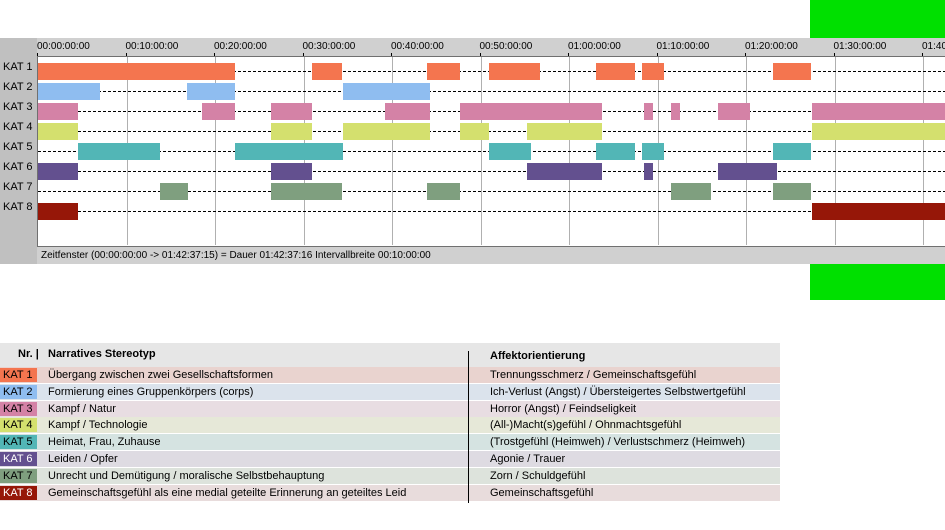 The image size is (945, 530). What do you see at coordinates (102, 354) in the screenshot?
I see `legend-col-stereotype: Narratives Stereotyp` at bounding box center [102, 354].